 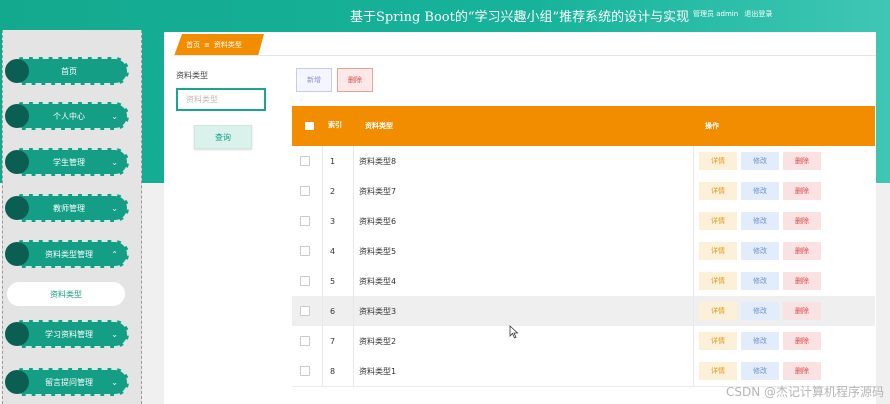 What do you see at coordinates (333, 311) in the screenshot?
I see `row-index: 6` at bounding box center [333, 311].